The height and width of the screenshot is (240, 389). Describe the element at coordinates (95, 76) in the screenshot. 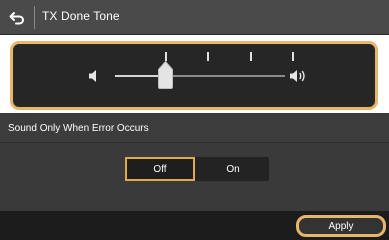

I see `speaker-low-icon` at that location.